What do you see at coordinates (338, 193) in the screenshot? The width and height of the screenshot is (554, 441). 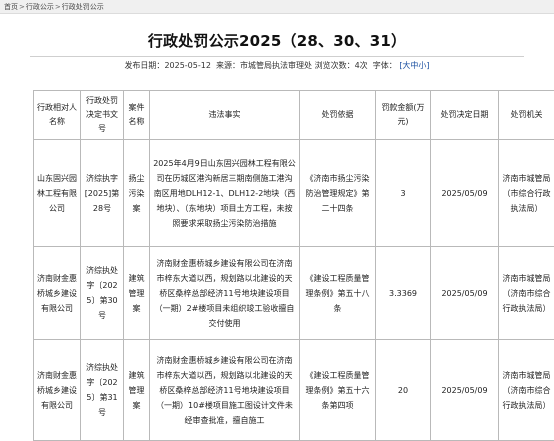 I see `penalty-basis-cell: 《济南市扬尘污染防治管理规定》第二十四条` at bounding box center [338, 193].